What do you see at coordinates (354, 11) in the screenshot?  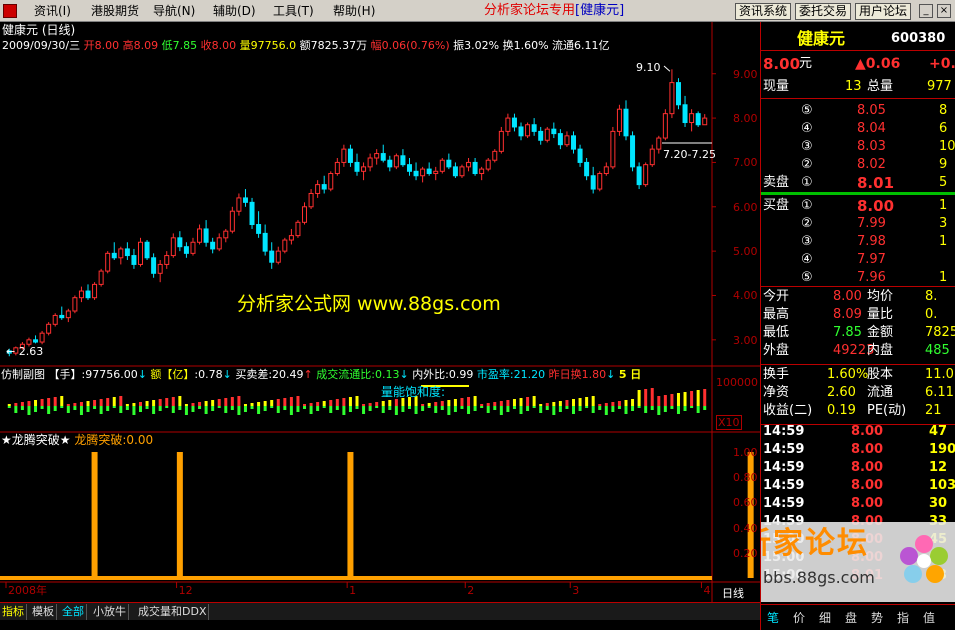 I see `menu-help: 帮助(H)` at bounding box center [354, 11].